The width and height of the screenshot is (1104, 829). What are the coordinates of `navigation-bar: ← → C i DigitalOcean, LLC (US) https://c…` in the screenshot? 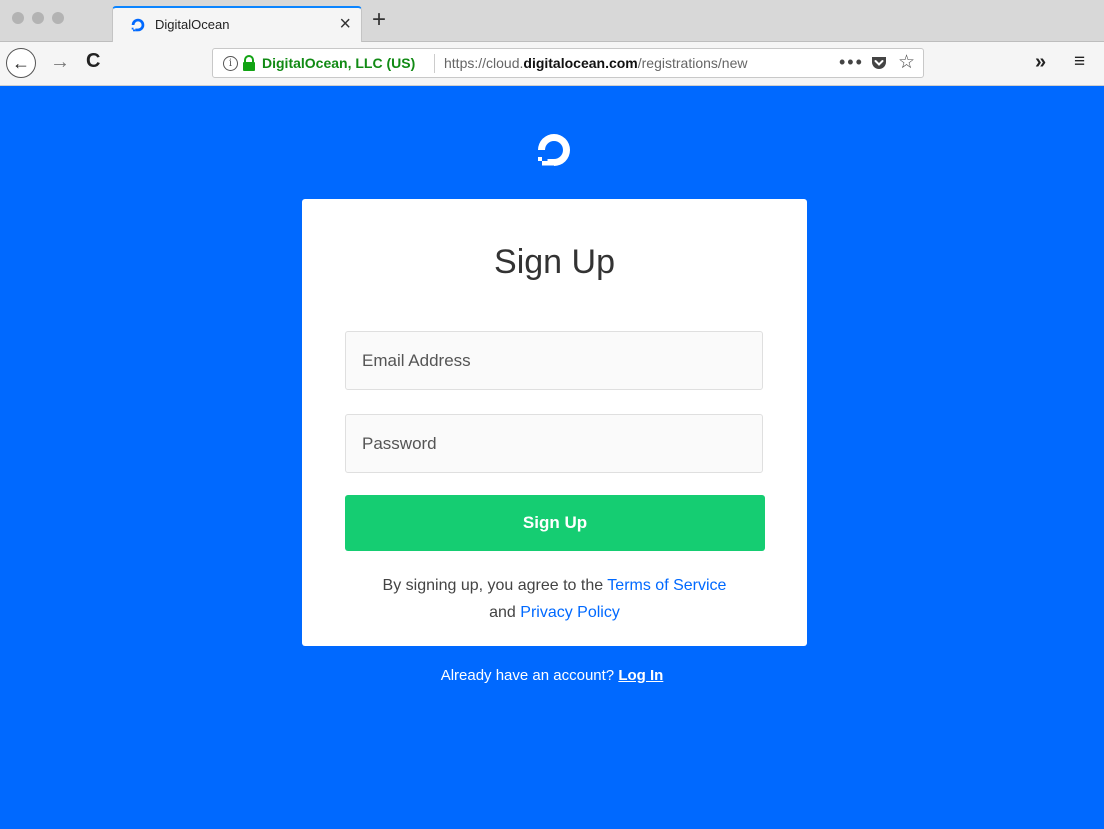 It's located at (552, 64).